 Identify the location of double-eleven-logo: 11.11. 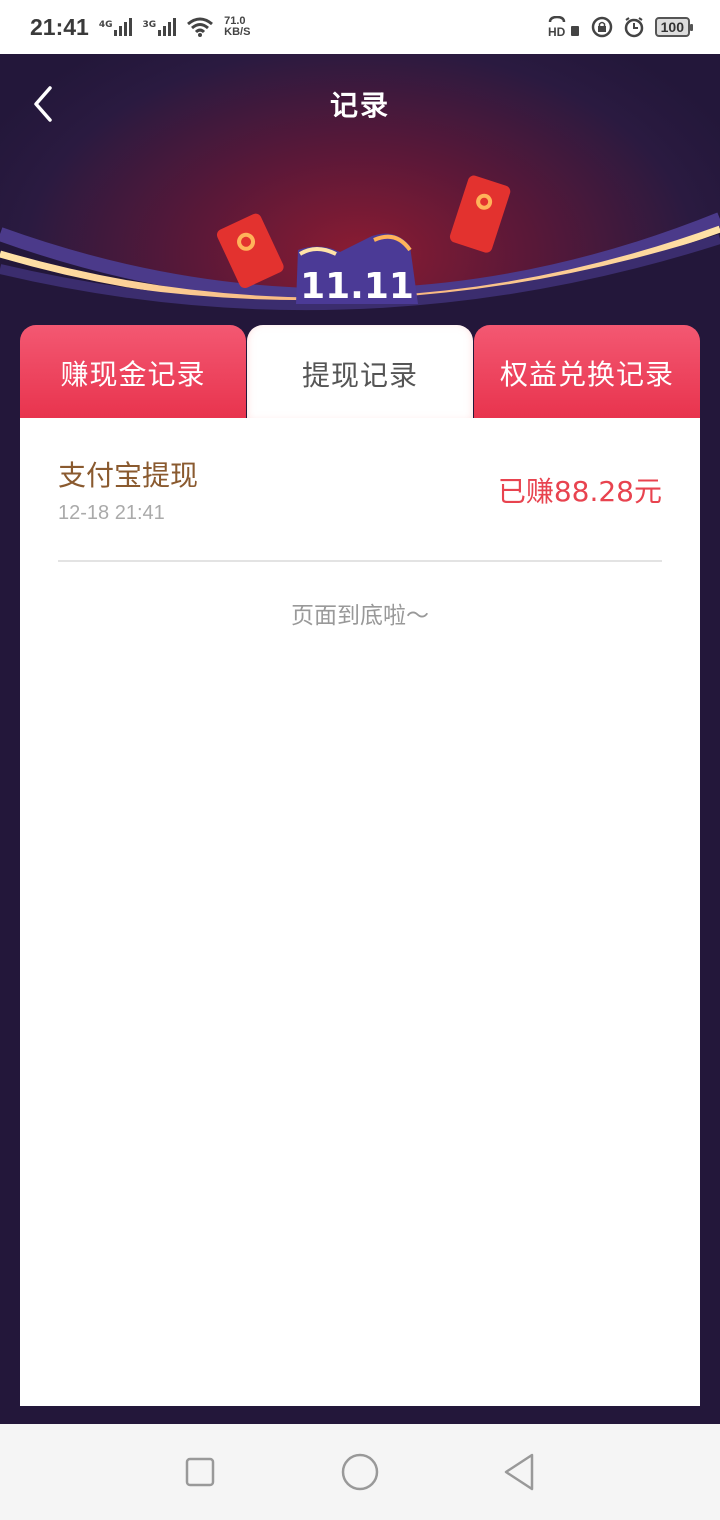
(357, 270).